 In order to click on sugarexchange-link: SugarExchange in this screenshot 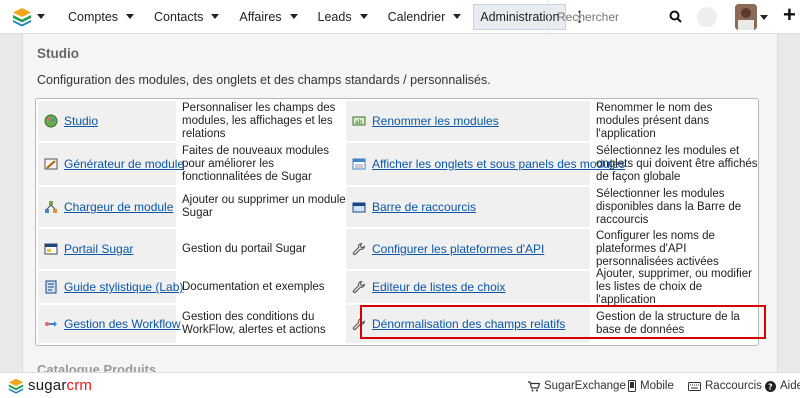, I will do `click(577, 386)`.